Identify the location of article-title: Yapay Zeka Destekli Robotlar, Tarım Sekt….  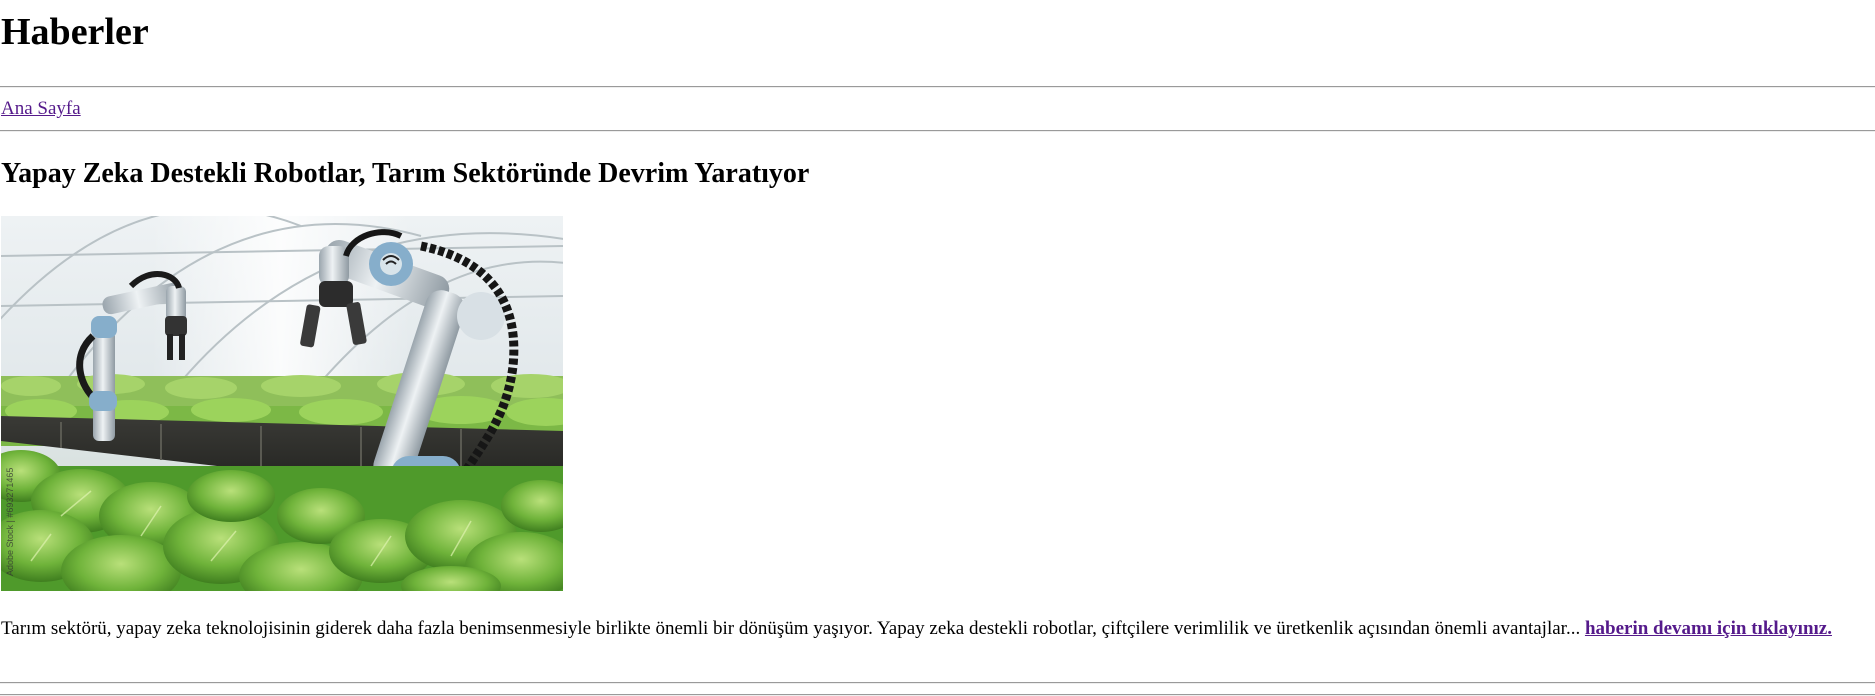
(405, 173).